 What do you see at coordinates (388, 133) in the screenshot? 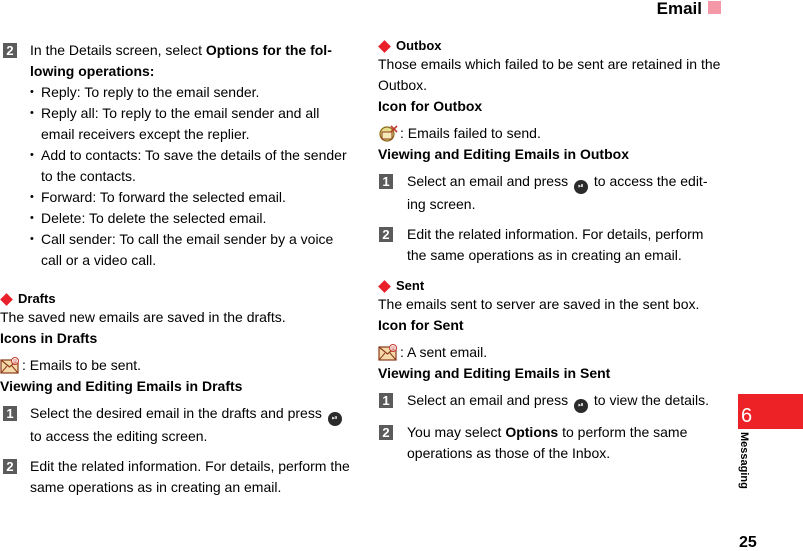
I see `failed-email-icon` at bounding box center [388, 133].